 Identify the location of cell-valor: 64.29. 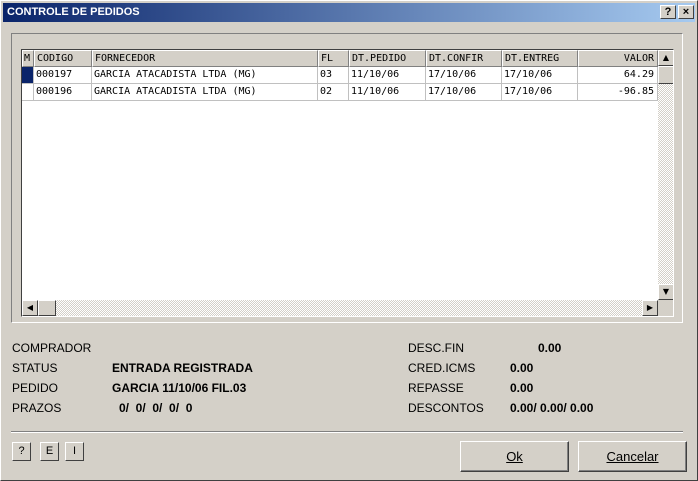
(618, 75).